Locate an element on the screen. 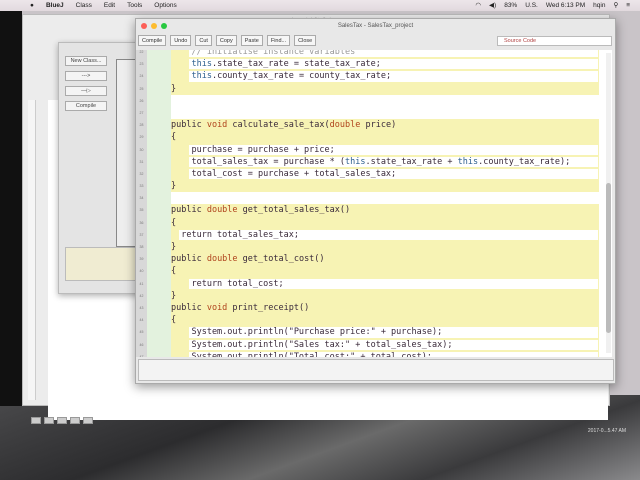 Image resolution: width=640 pixels, height=480 pixels. code-line: 34 is located at coordinates (374, 198).